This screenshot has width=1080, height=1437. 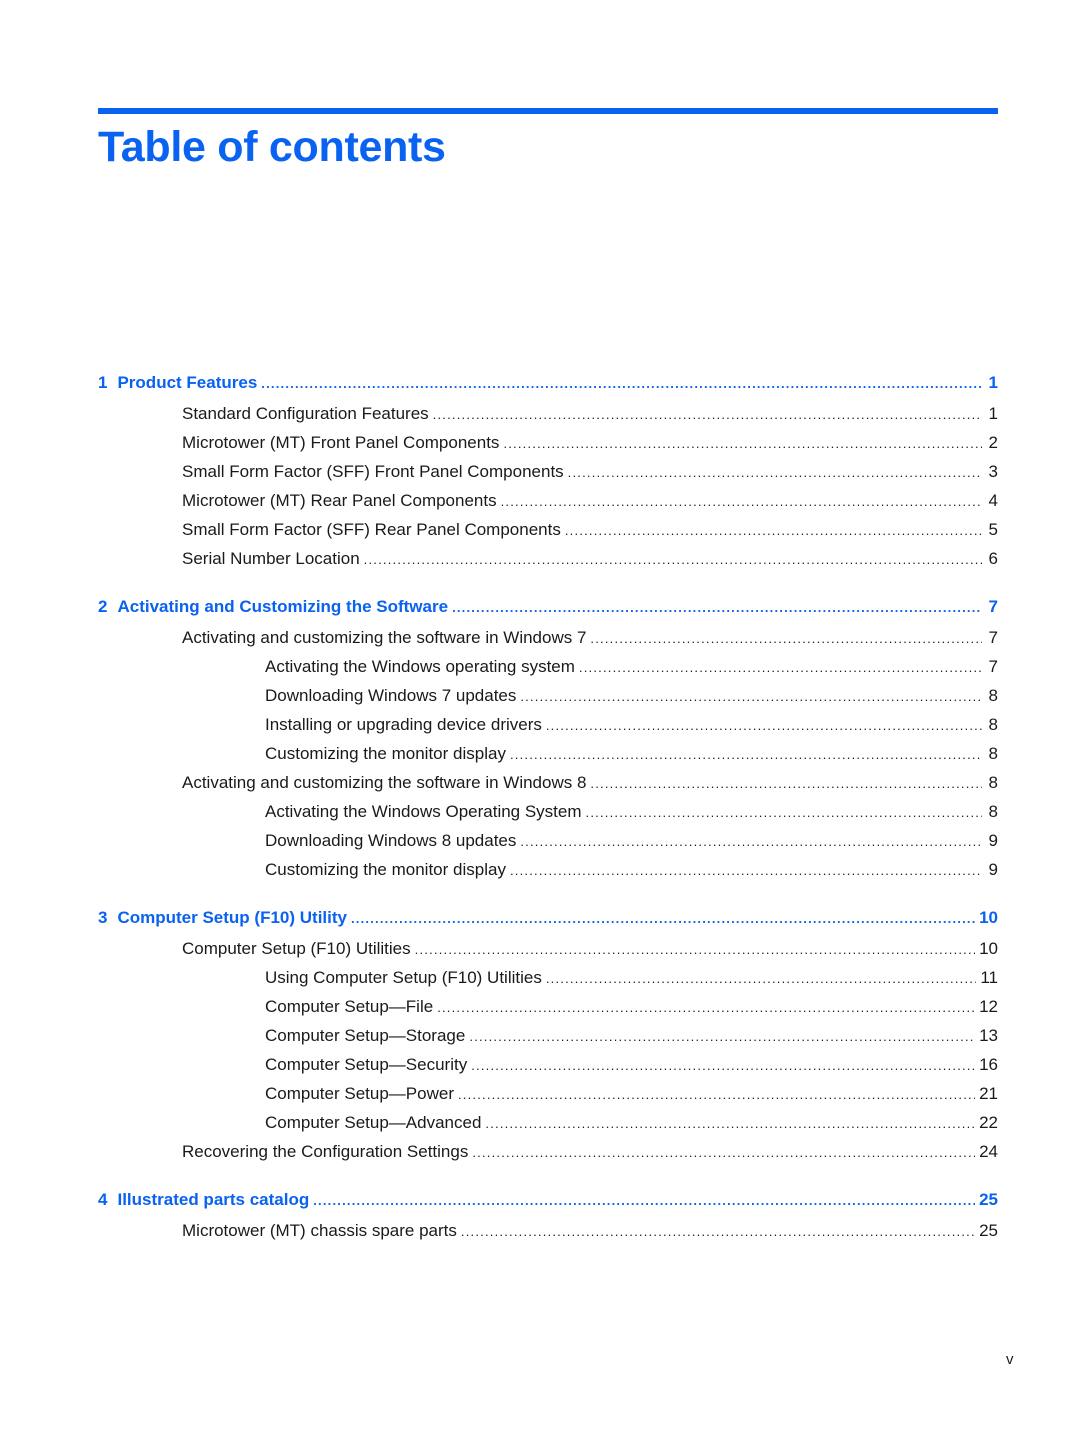 What do you see at coordinates (403, 724) in the screenshot?
I see `entry-title: Installing or upgrading device drivers` at bounding box center [403, 724].